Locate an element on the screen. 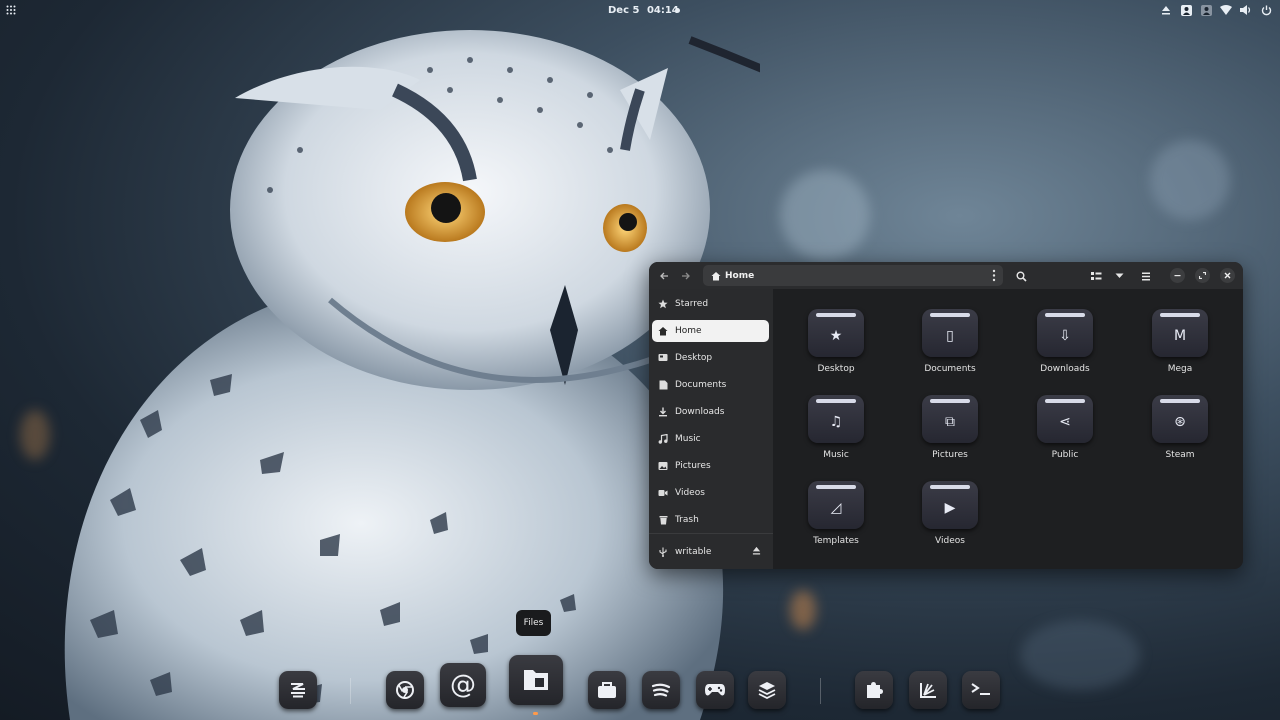  more-options-icon is located at coordinates (994, 275).